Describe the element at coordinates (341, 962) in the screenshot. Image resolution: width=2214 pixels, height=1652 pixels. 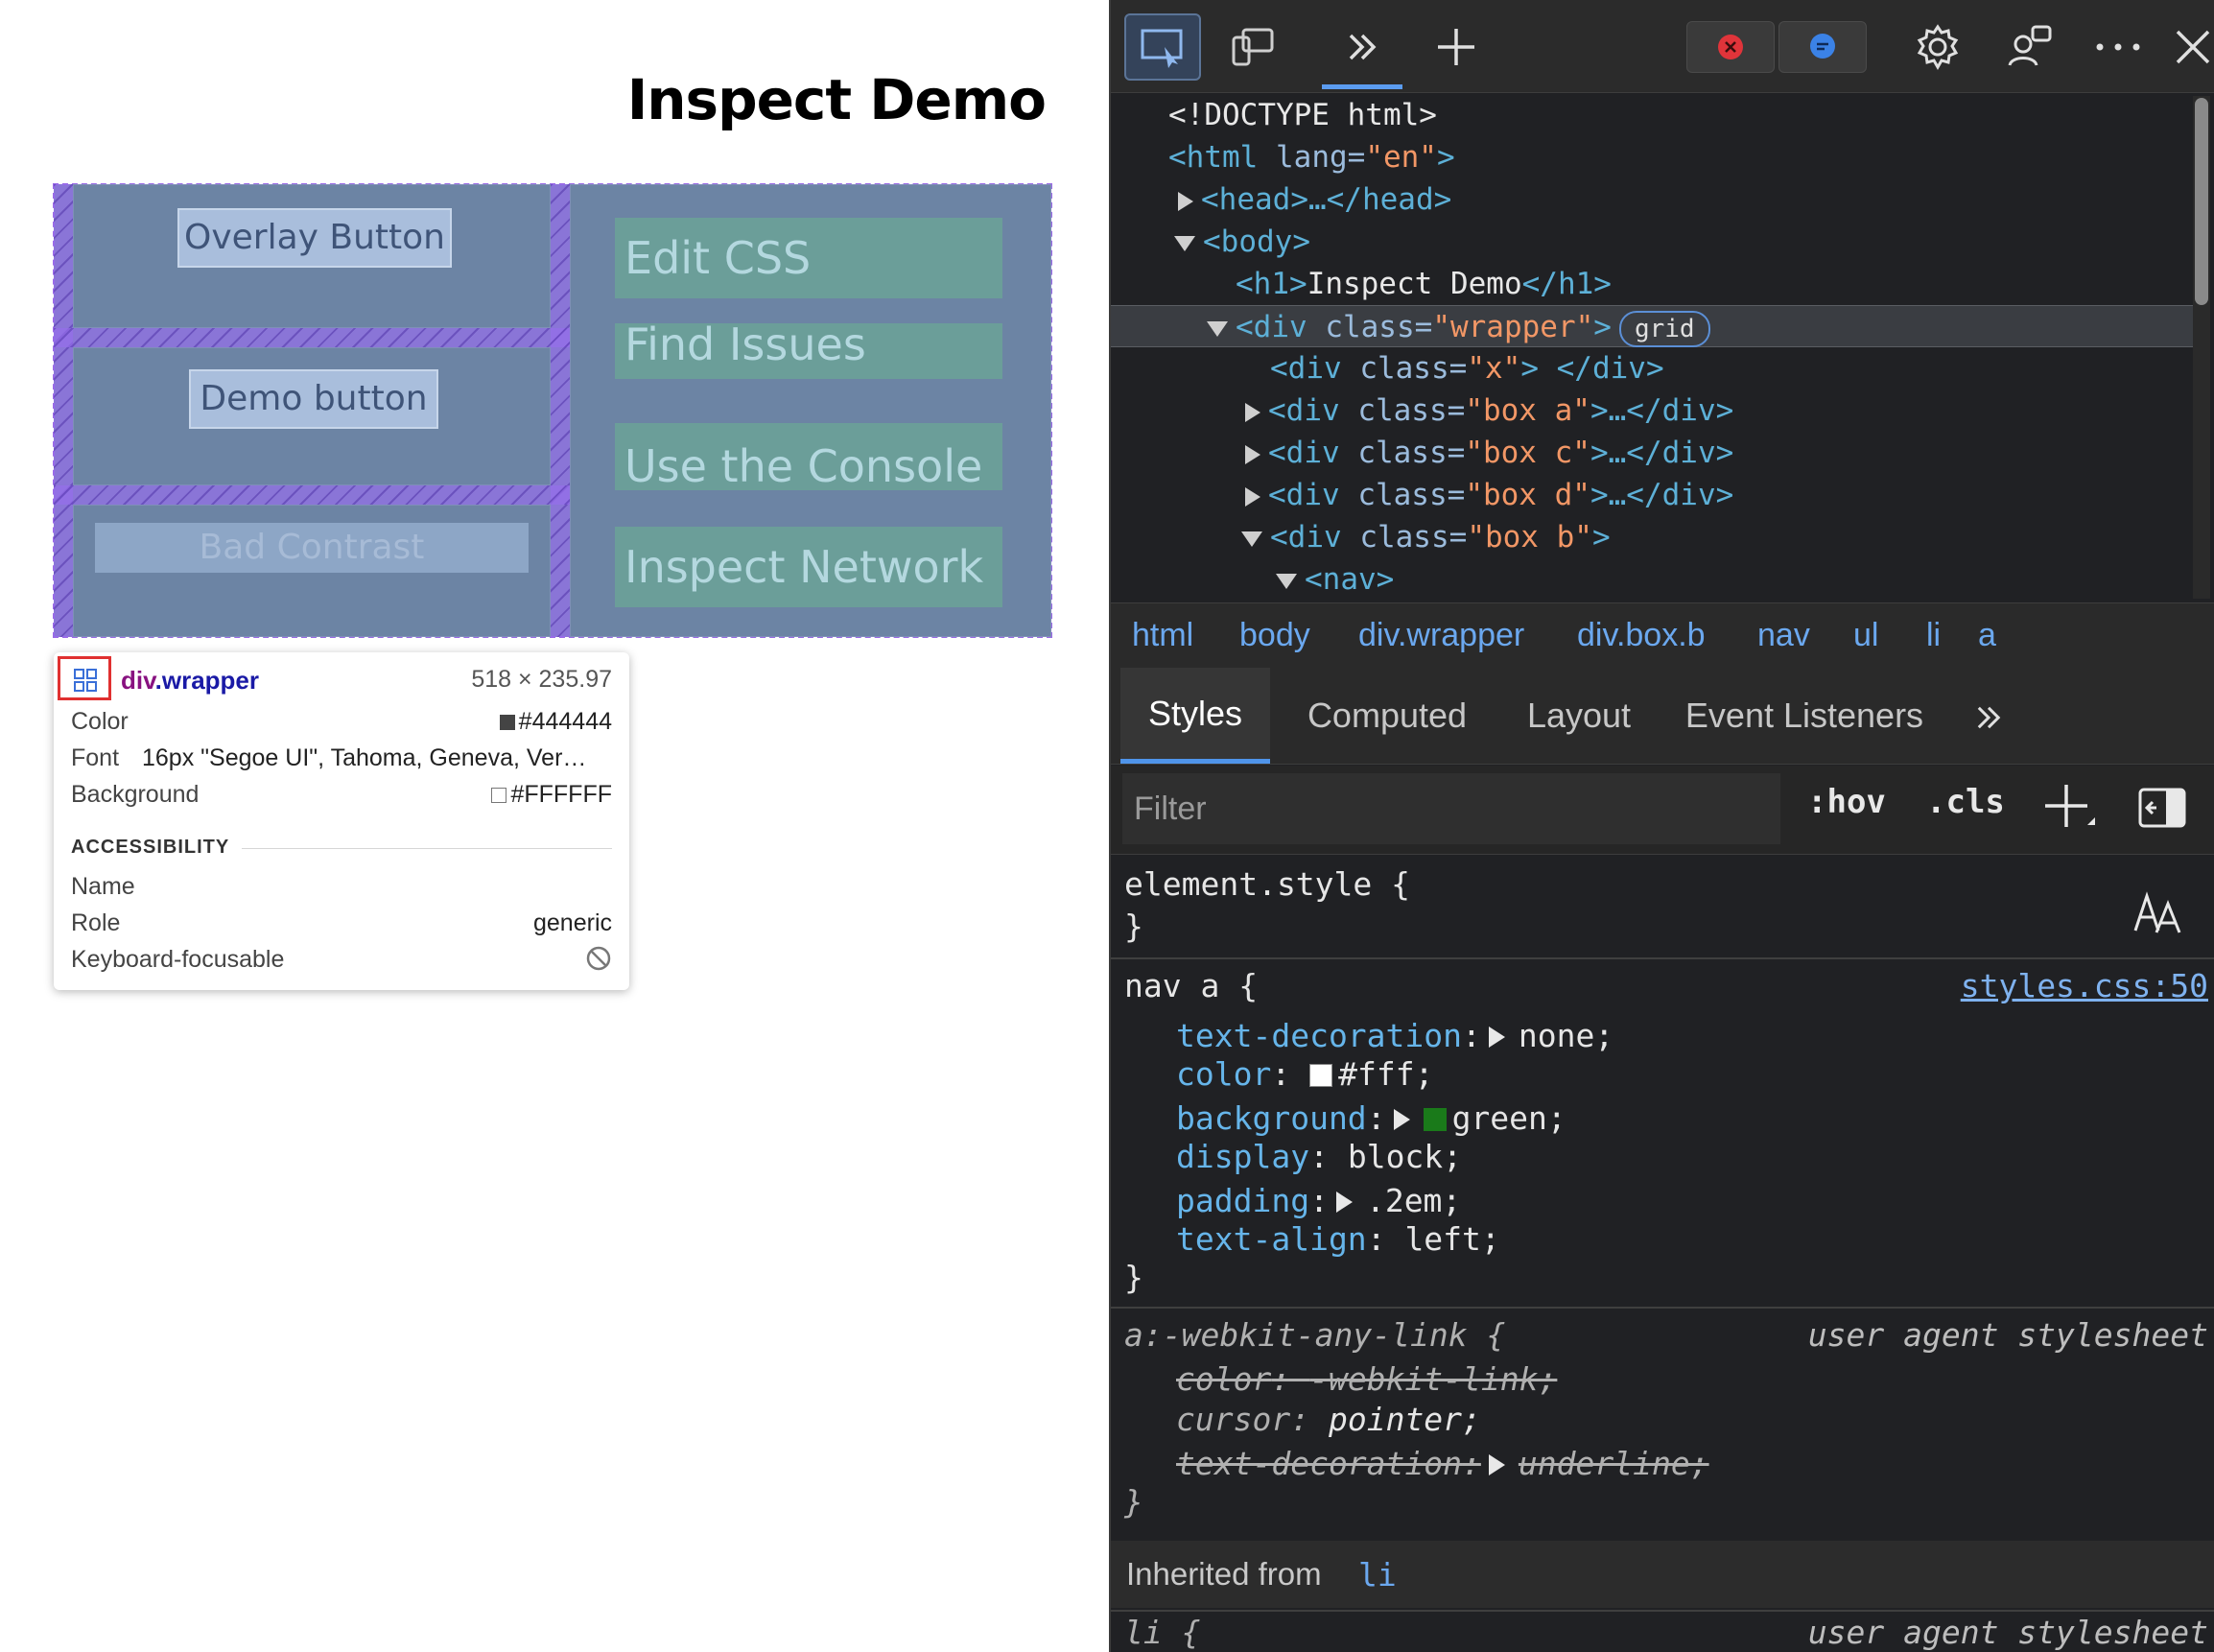
I see `tooltip-keyboard-row: Keyboard-focusable` at that location.